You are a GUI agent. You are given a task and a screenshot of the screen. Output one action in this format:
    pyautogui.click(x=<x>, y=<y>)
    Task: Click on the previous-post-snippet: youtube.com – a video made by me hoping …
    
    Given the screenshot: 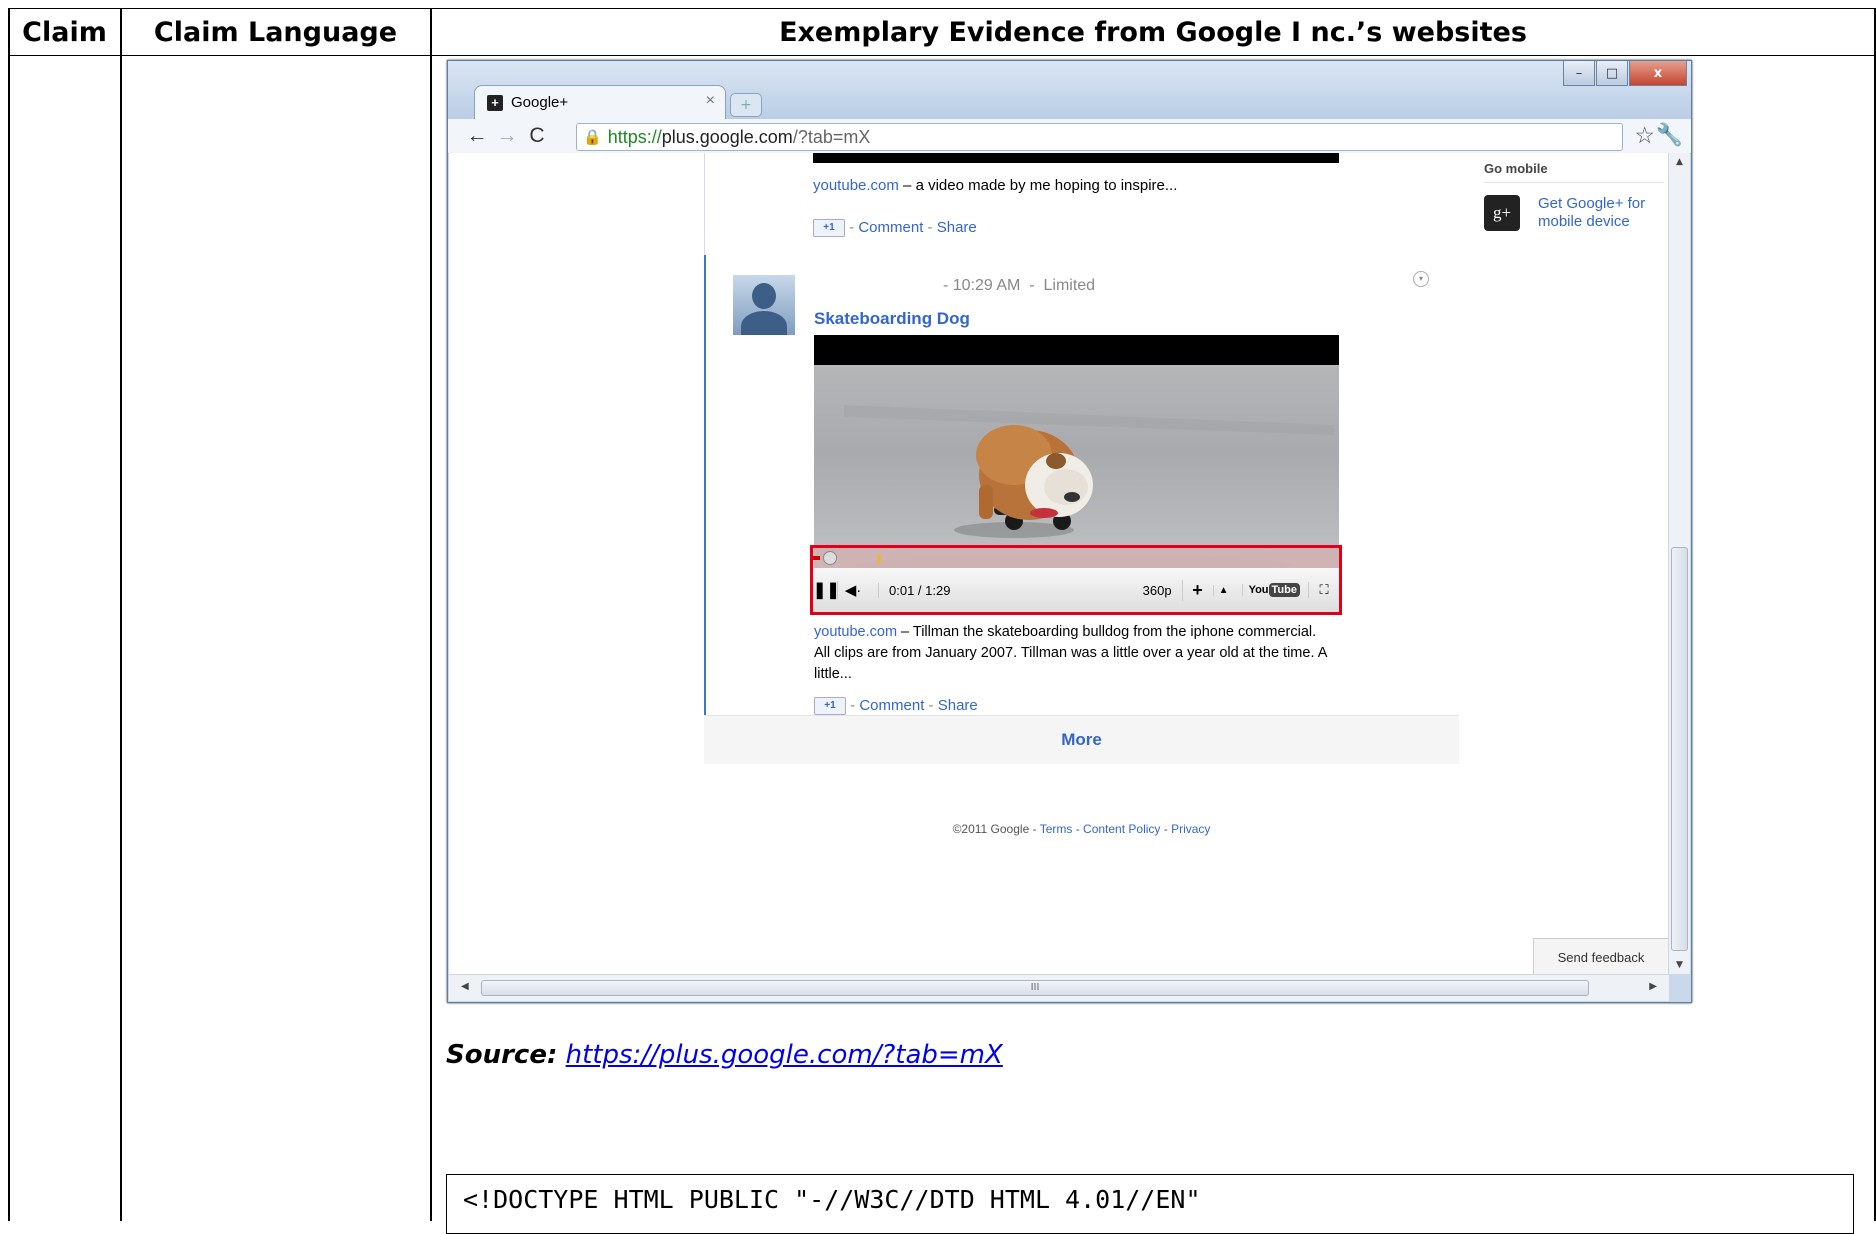 What is the action you would take?
    pyautogui.click(x=995, y=185)
    